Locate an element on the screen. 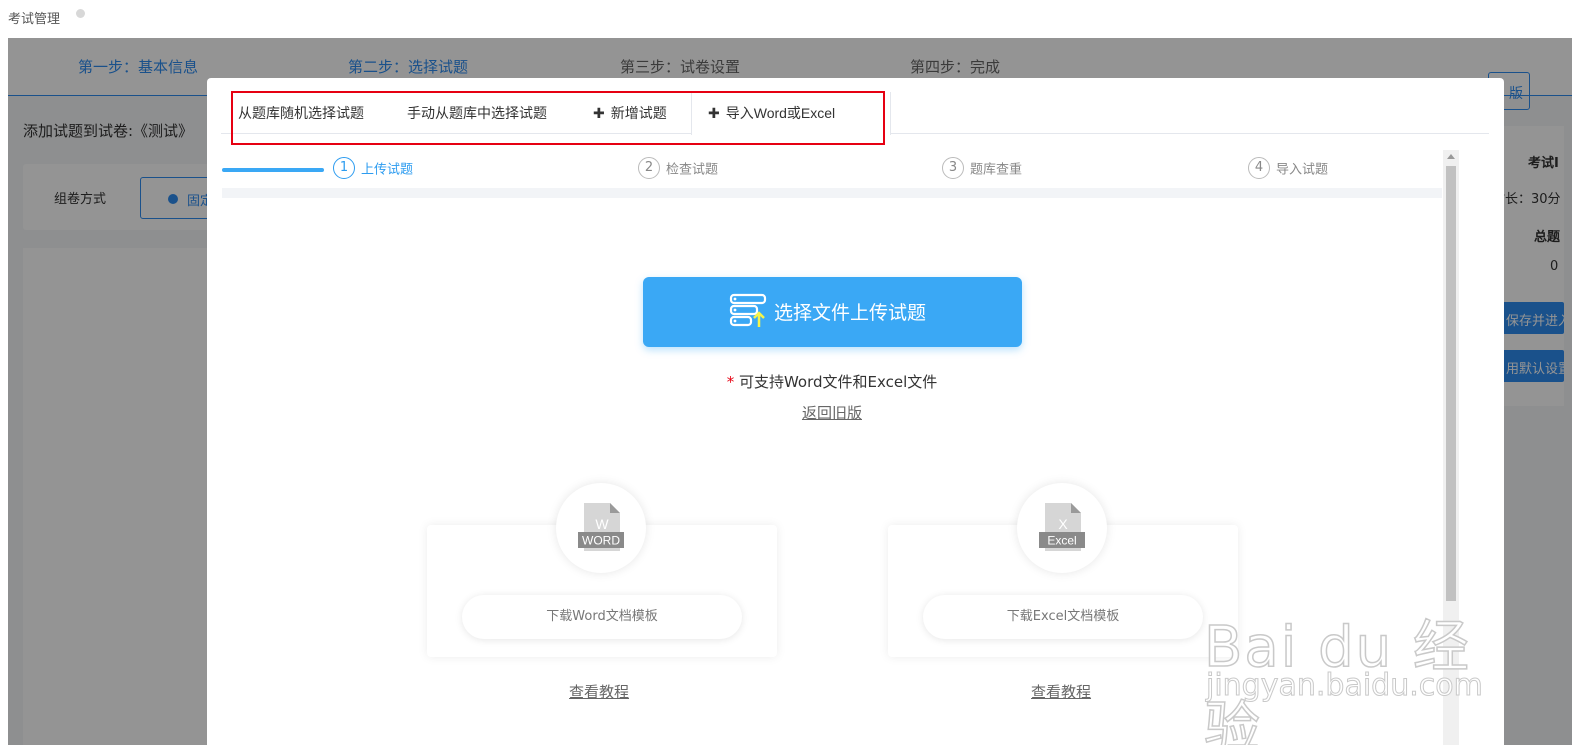 The image size is (1572, 745). step-label: 导入试题 is located at coordinates (1302, 170).